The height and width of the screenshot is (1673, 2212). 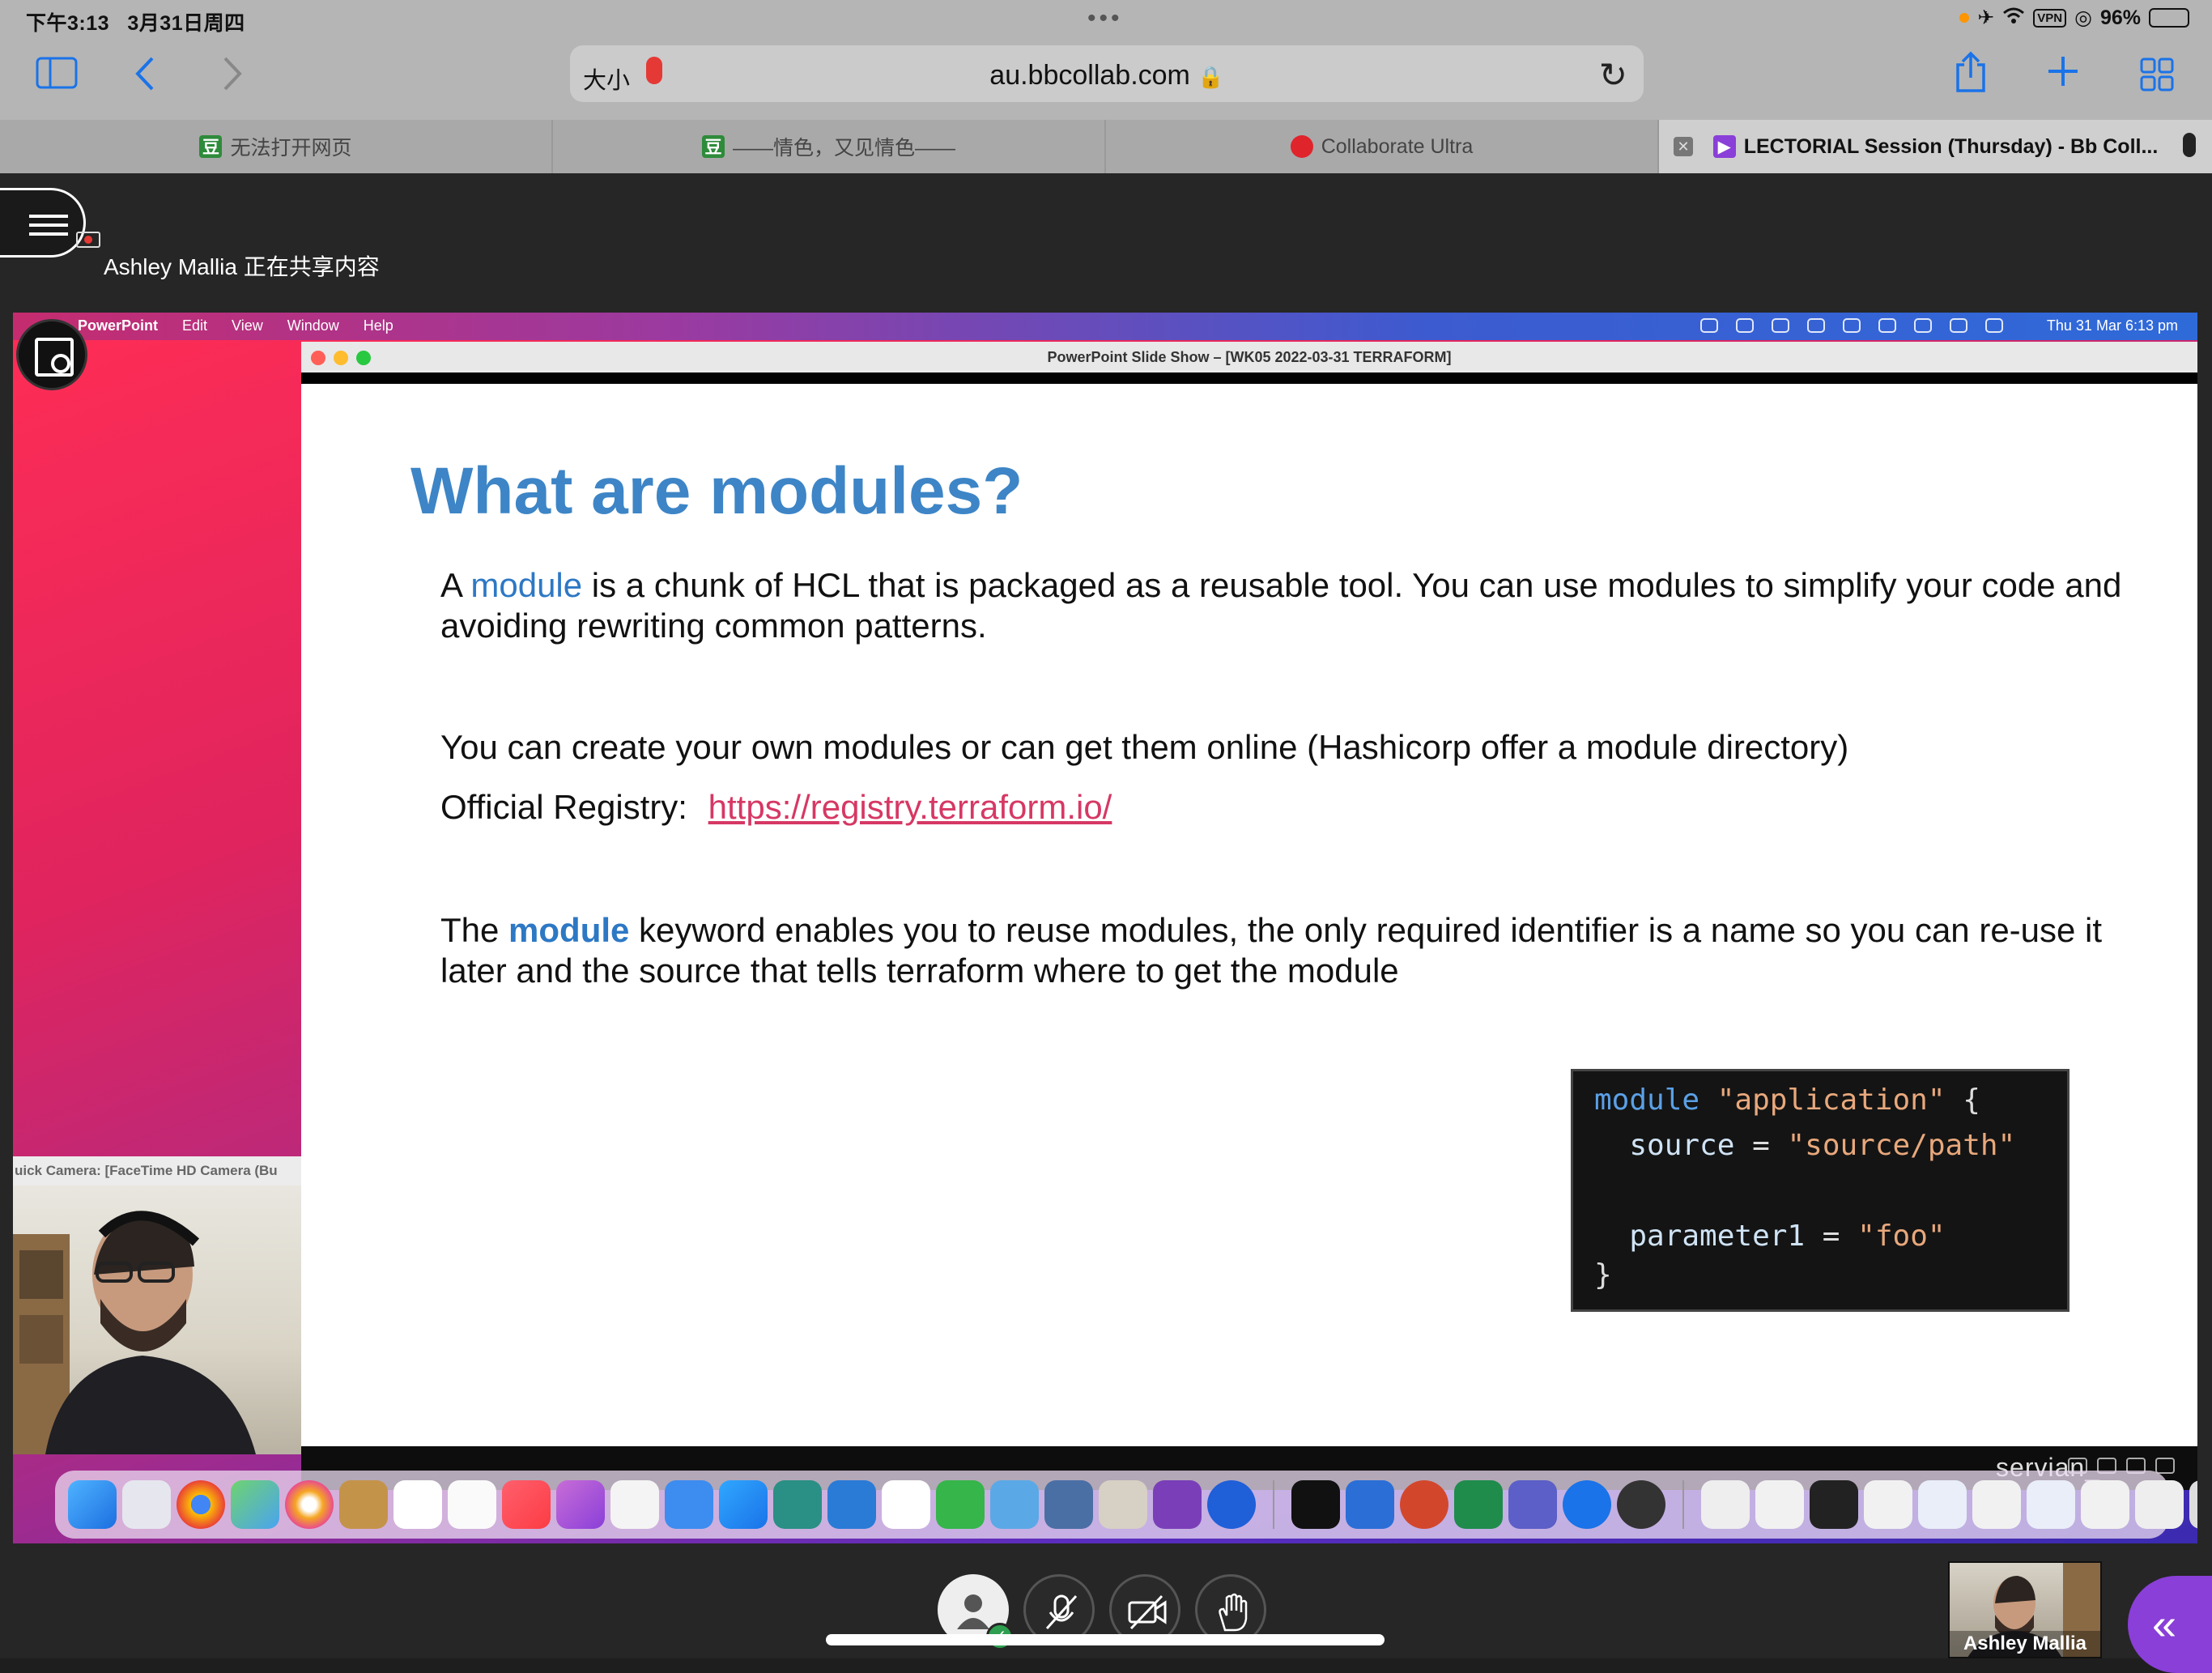 What do you see at coordinates (798, 1505) in the screenshot?
I see `kindle-icon` at bounding box center [798, 1505].